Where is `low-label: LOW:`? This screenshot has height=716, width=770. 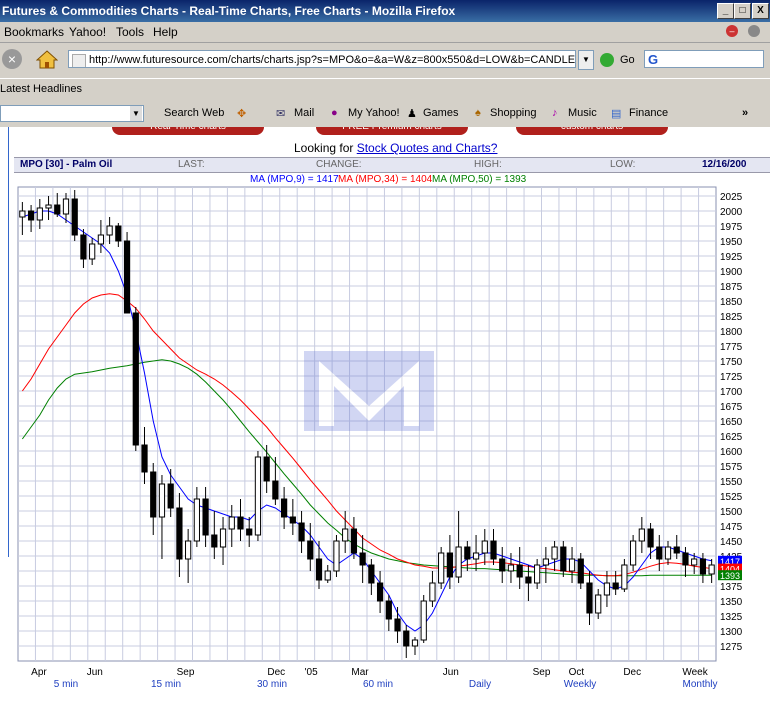
low-label: LOW: is located at coordinates (623, 164).